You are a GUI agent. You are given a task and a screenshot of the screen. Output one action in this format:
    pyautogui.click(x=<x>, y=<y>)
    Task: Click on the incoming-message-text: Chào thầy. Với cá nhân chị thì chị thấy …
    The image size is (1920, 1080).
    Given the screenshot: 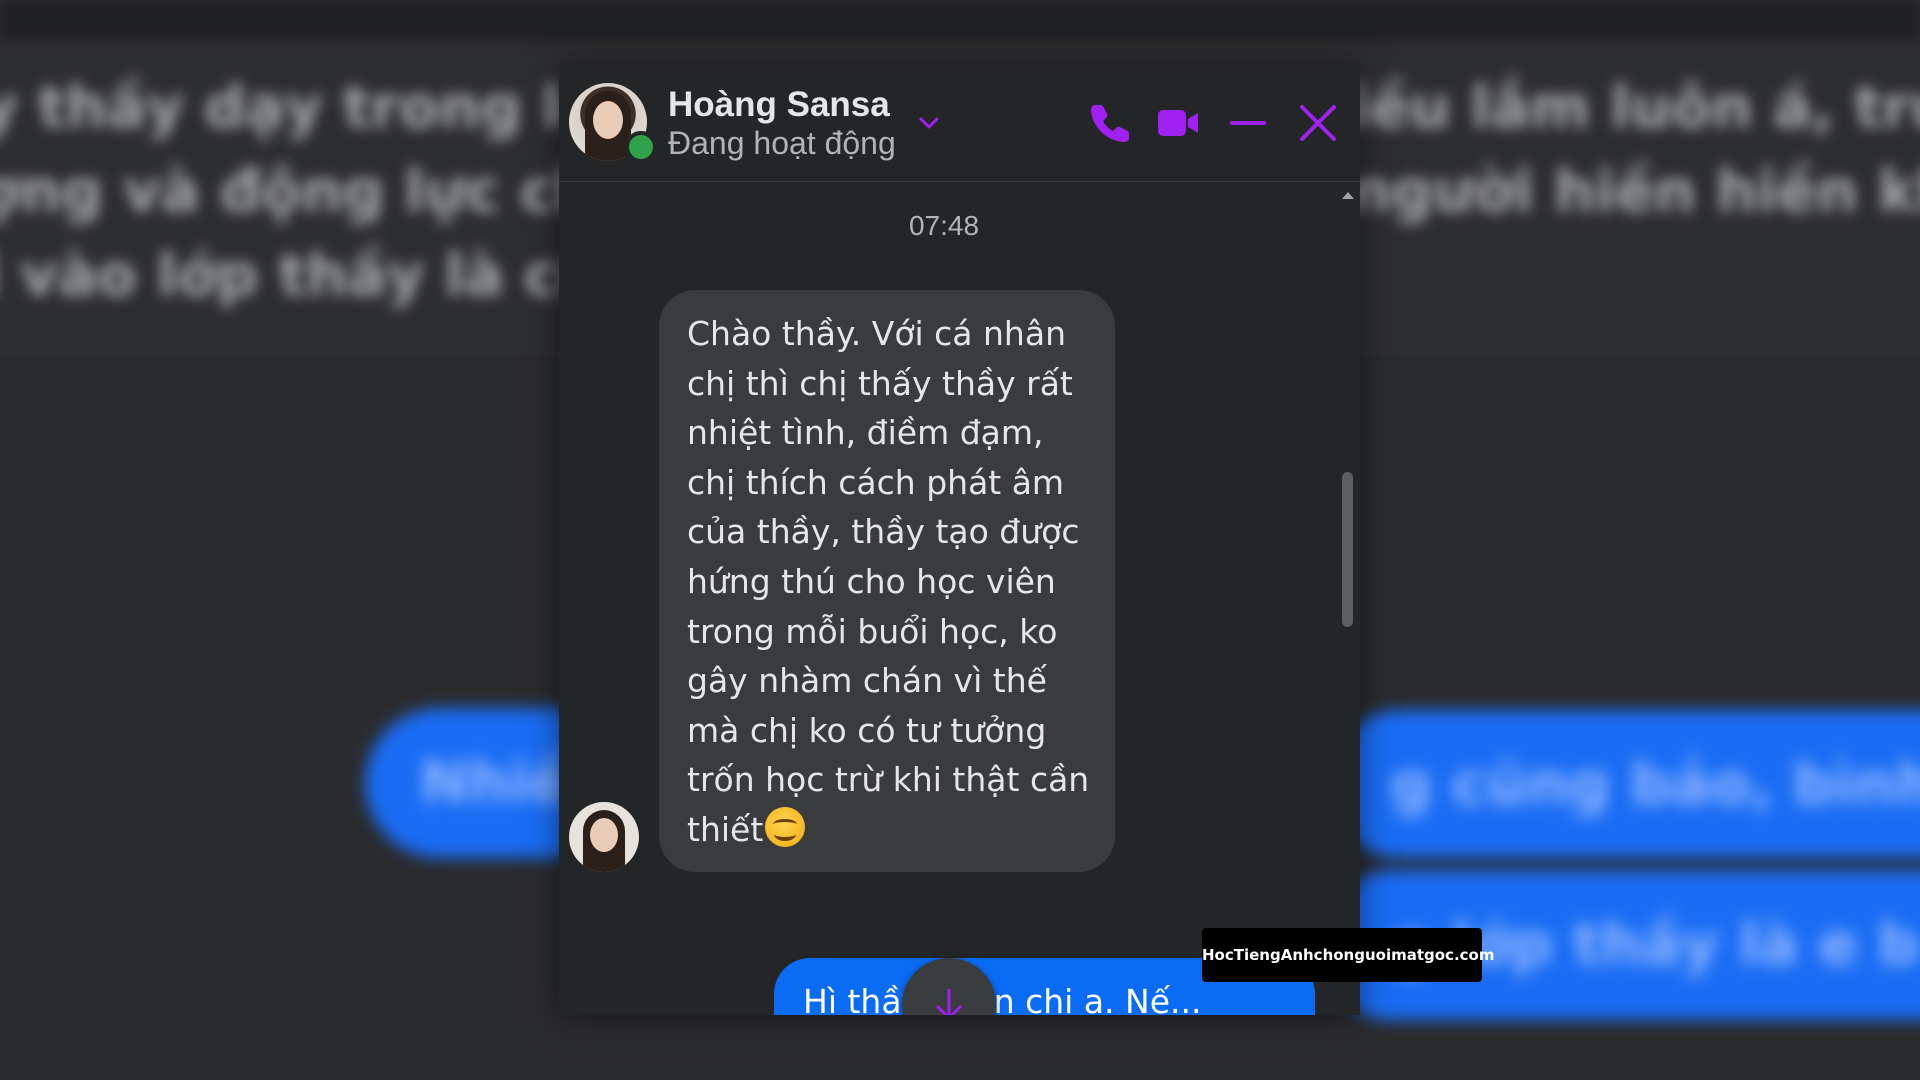 What is the action you would take?
    pyautogui.click(x=907, y=582)
    